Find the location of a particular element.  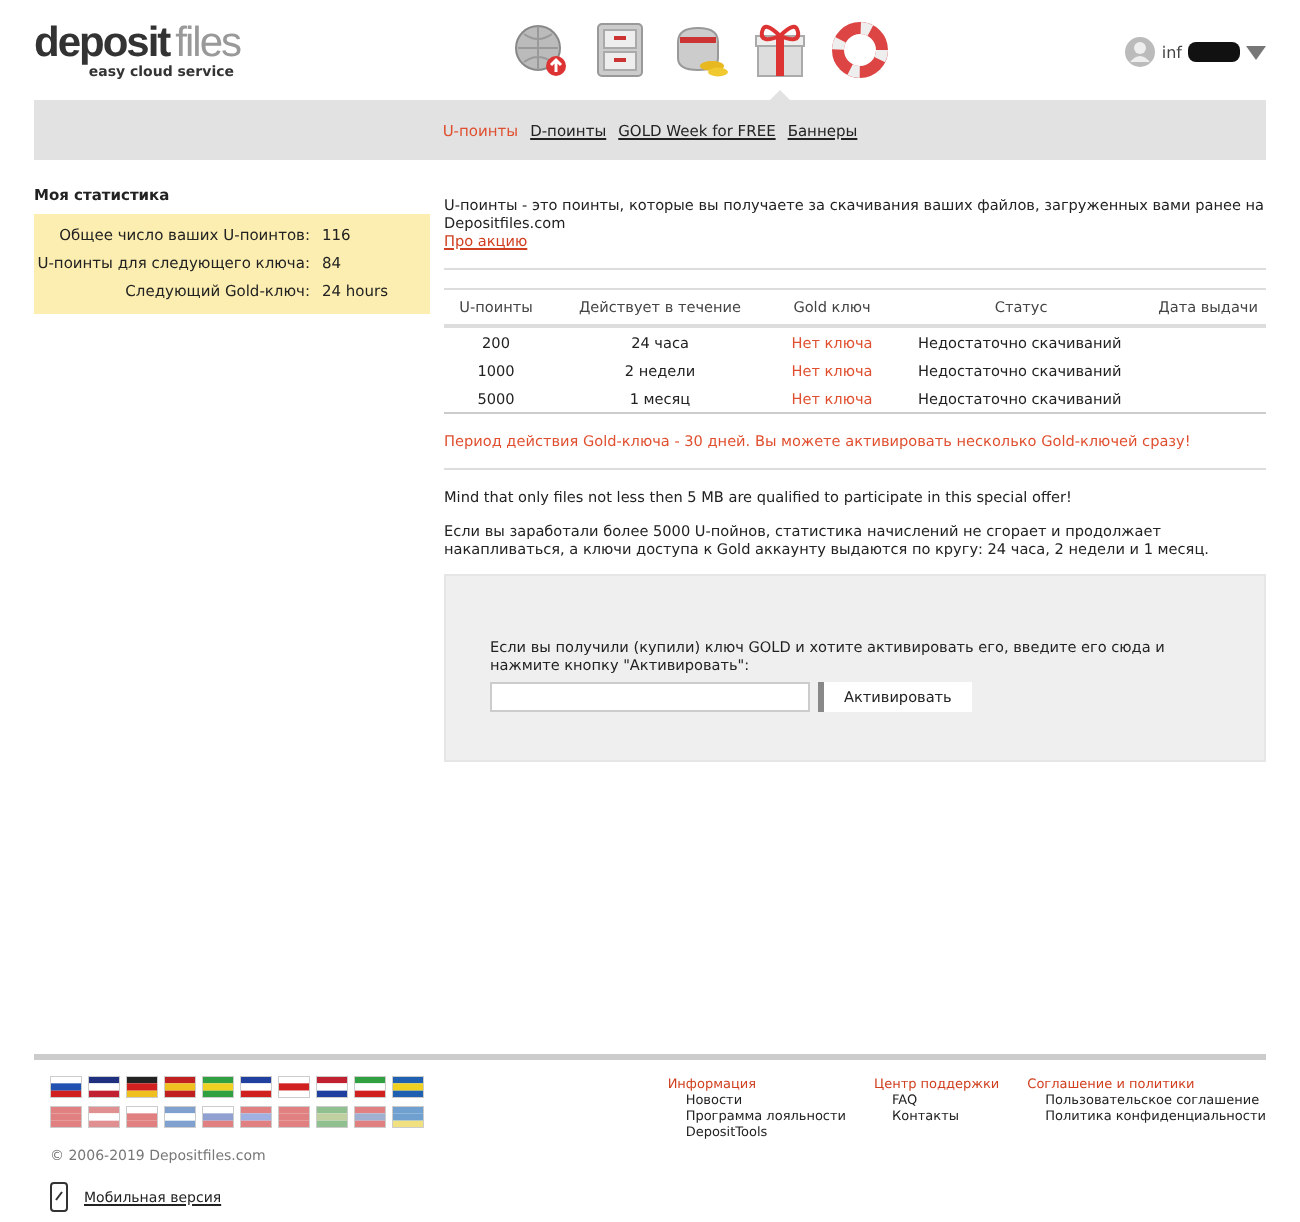

globe-upload-icon is located at coordinates (540, 50).